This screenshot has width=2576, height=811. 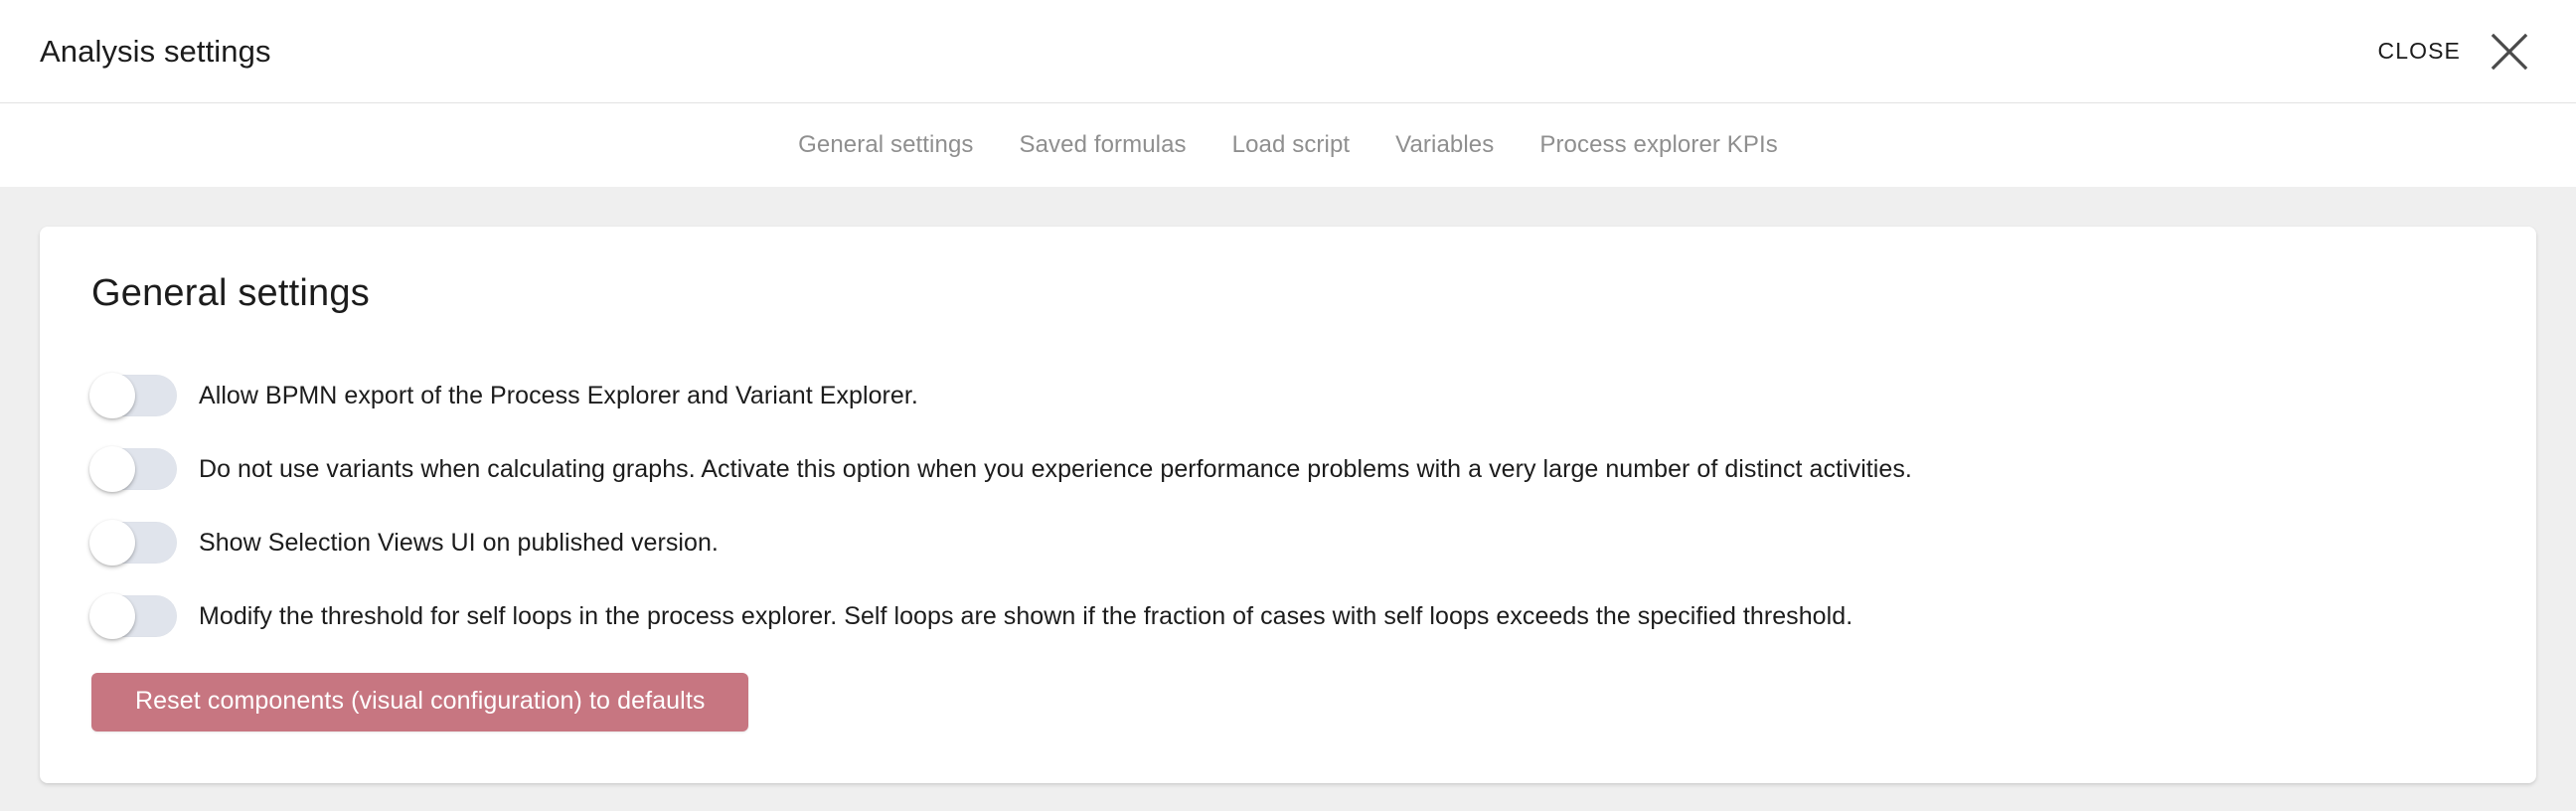 I want to click on tab-general-settings: General settings, so click(x=885, y=145).